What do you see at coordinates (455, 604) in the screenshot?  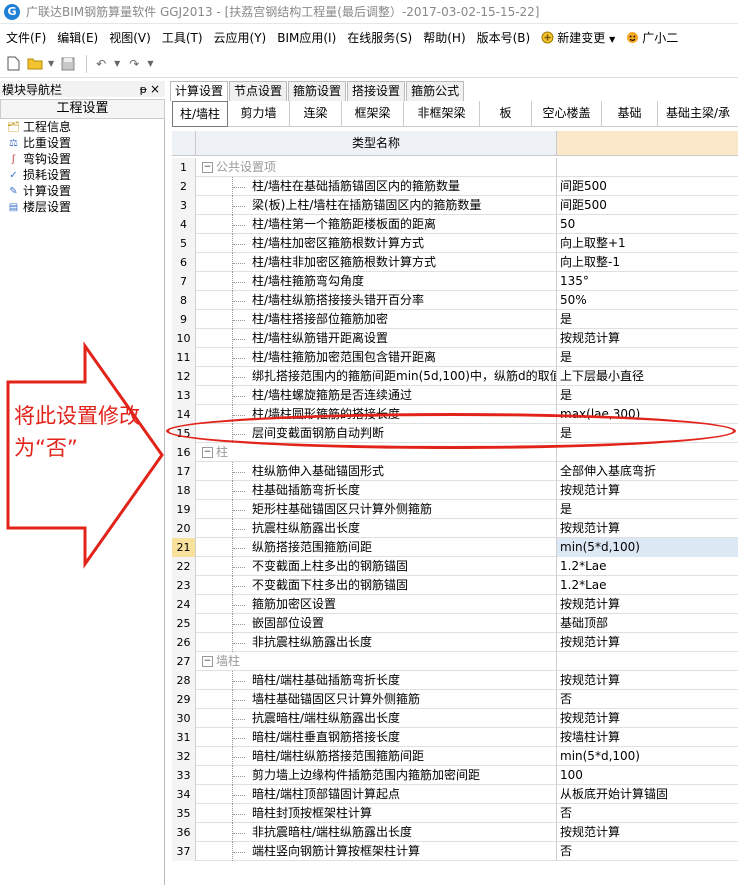 I see `table-row: 24 箍筋加密区设置 按规范计算` at bounding box center [455, 604].